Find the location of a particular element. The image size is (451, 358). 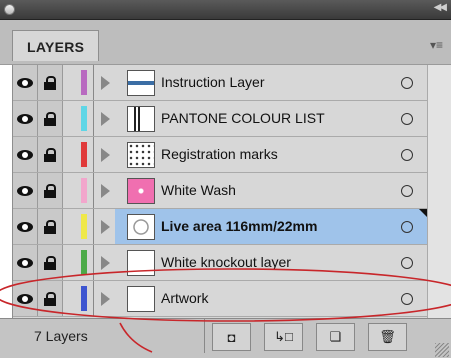

double-arrow-icon: ◀◀ is located at coordinates (440, 7).